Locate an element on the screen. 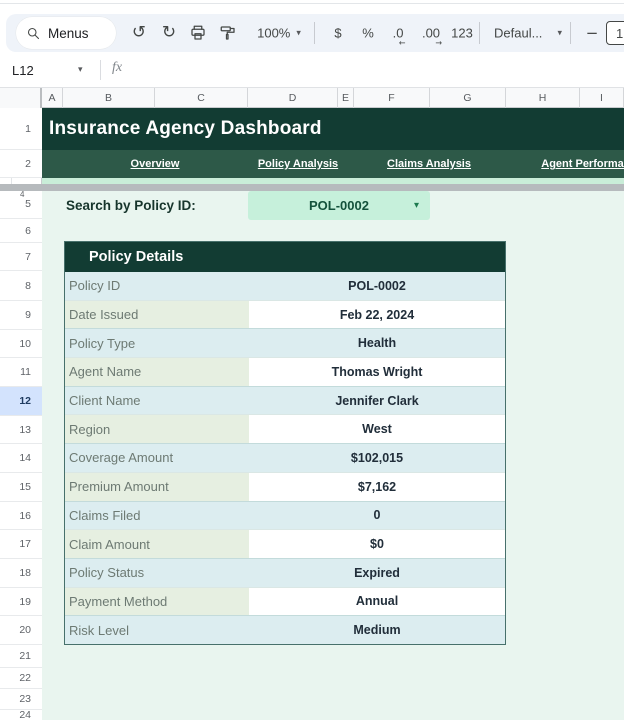  row-value: Feb 22, 2024 is located at coordinates (377, 314).